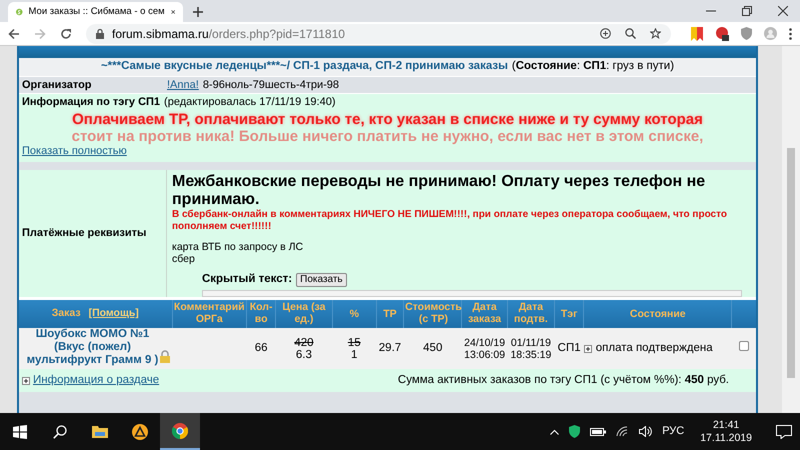  Describe the element at coordinates (722, 33) in the screenshot. I see `extension-icon` at that location.